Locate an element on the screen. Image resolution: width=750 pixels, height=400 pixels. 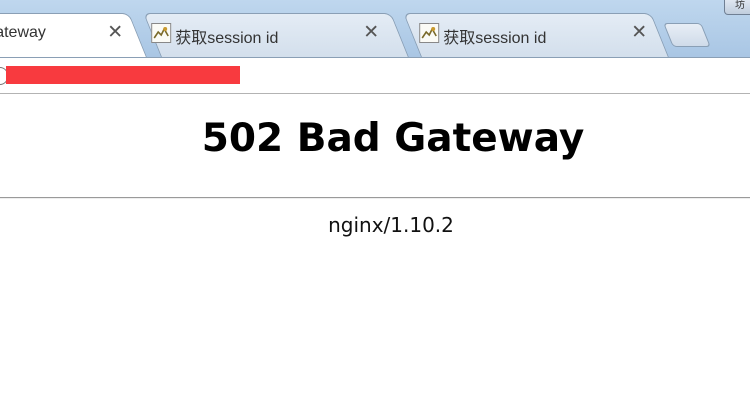
page-title: 502 Bad Gateway is located at coordinates (393, 138).